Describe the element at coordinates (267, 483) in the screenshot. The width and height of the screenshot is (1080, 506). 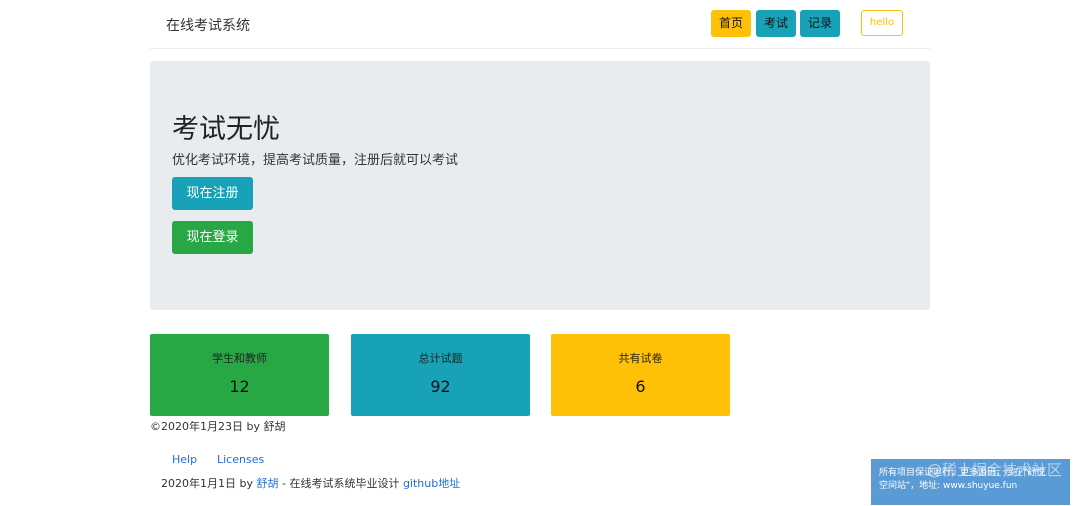
I see `author-link: 舒胡` at that location.